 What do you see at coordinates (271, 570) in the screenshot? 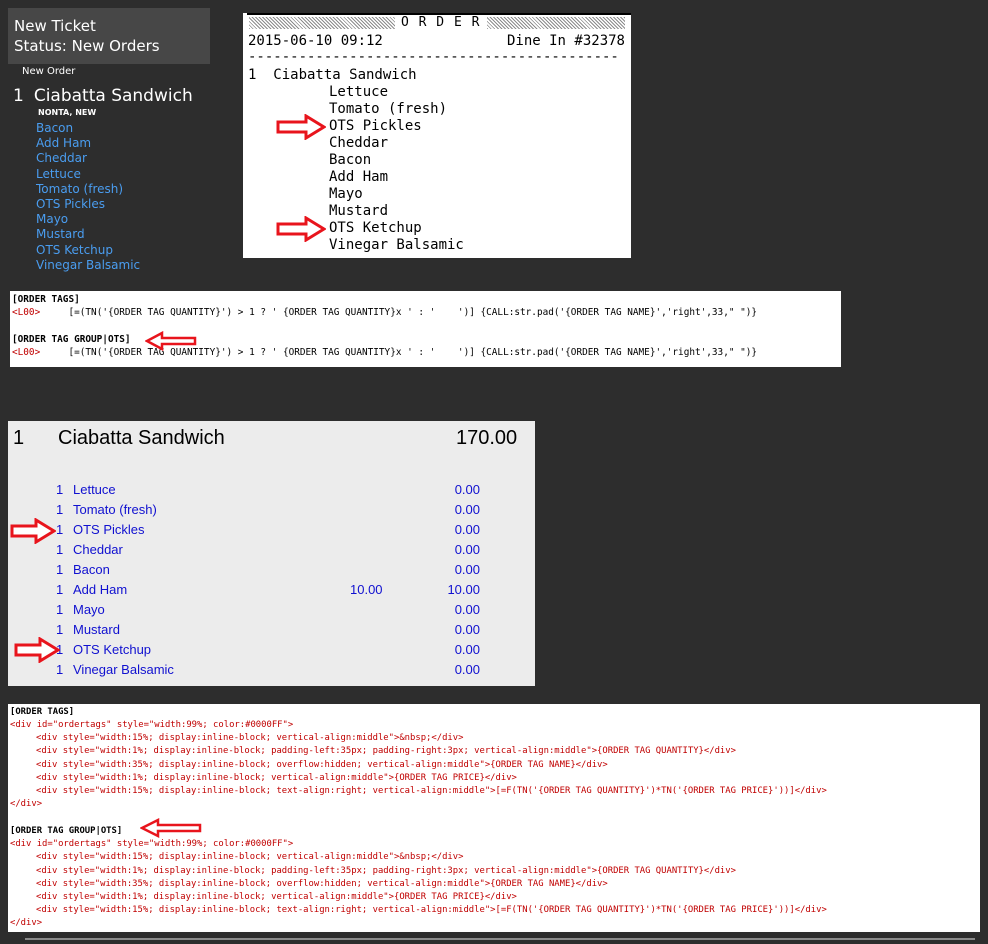
I see `order-tag-row: 1 Bacon 0.00` at bounding box center [271, 570].